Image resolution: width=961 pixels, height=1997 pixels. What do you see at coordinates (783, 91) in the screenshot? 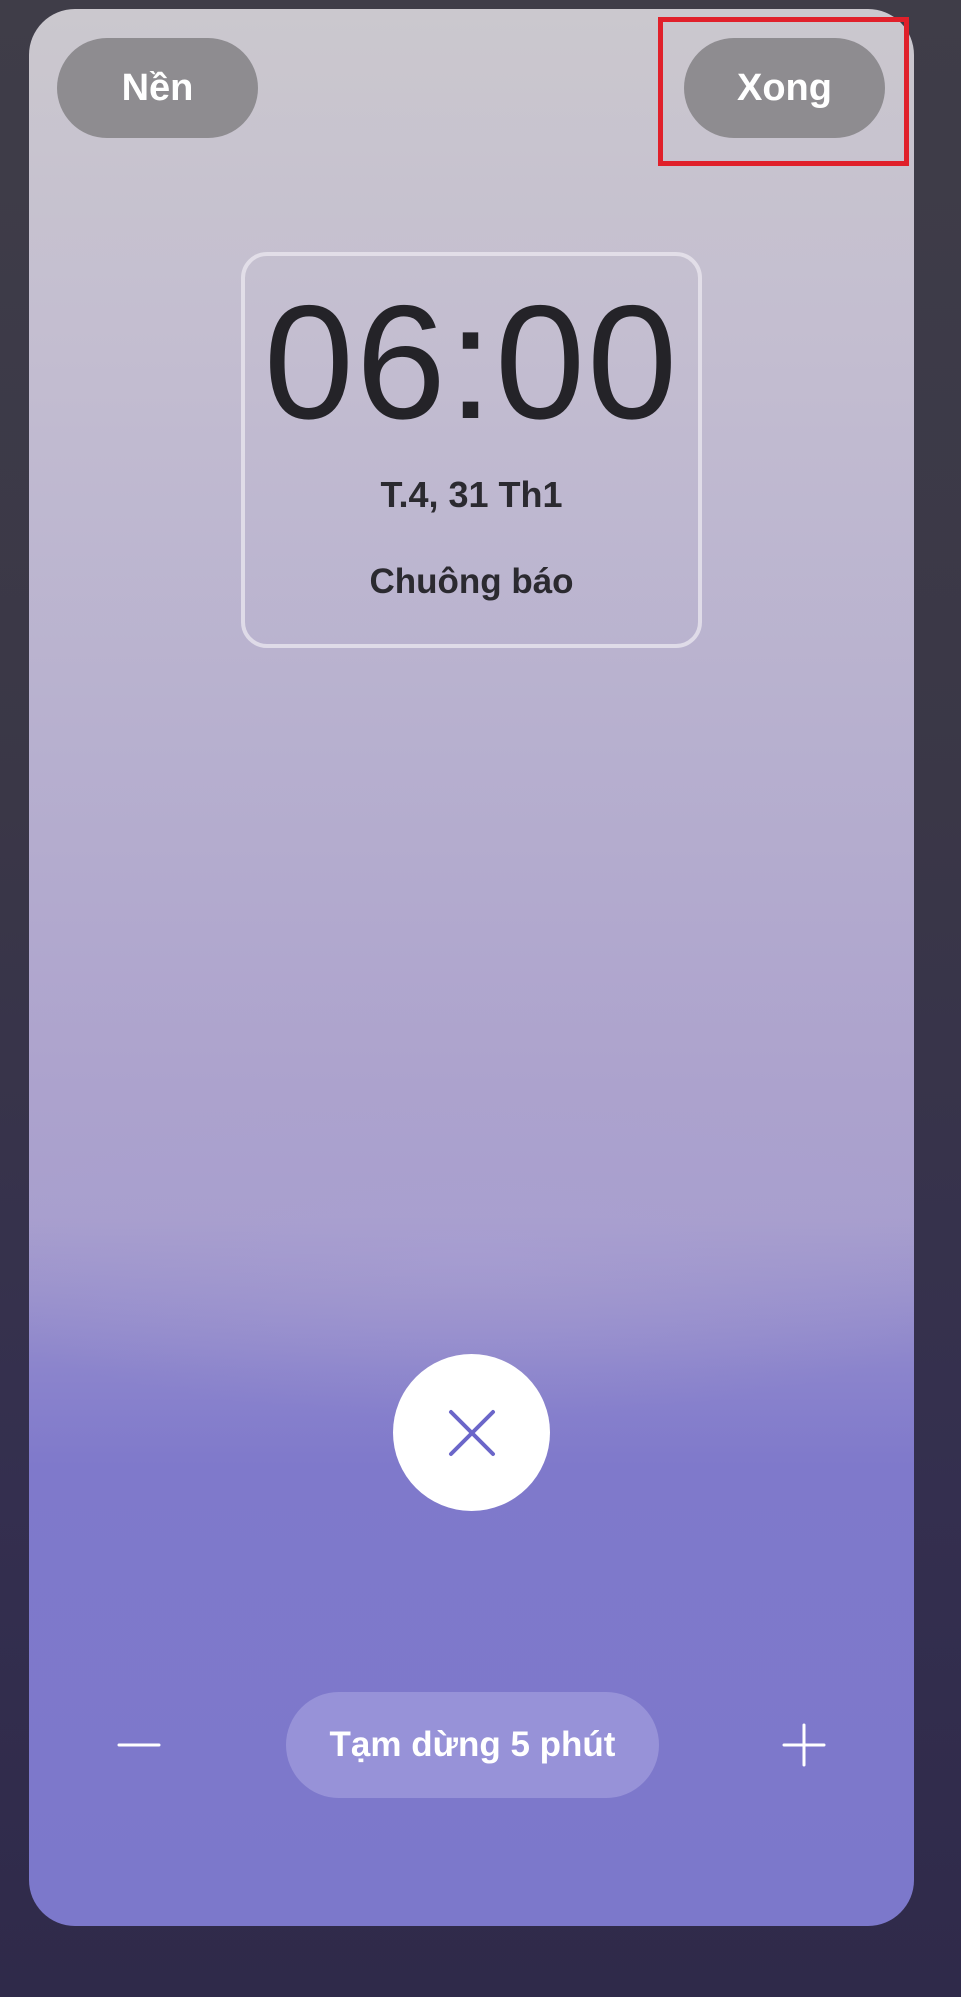
I see `highlight-box` at bounding box center [783, 91].